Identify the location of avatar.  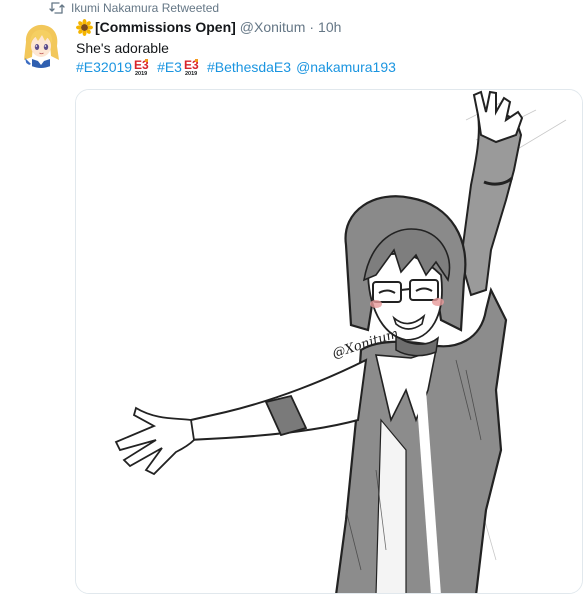
(41, 44).